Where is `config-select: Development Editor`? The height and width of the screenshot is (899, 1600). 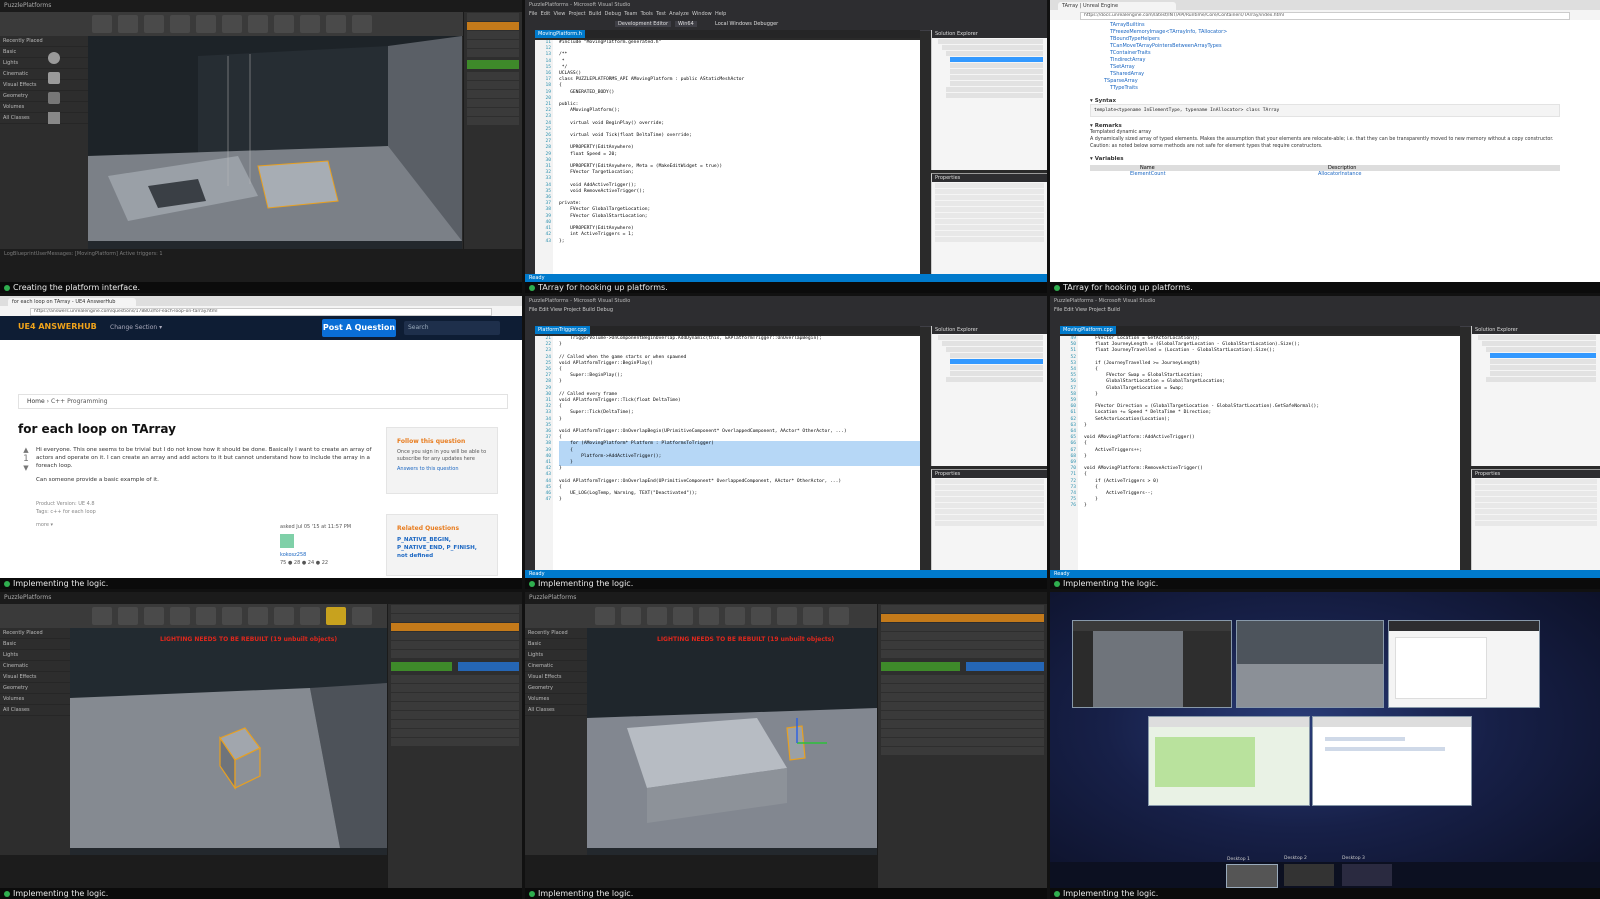
config-select: Development Editor is located at coordinates (643, 24).